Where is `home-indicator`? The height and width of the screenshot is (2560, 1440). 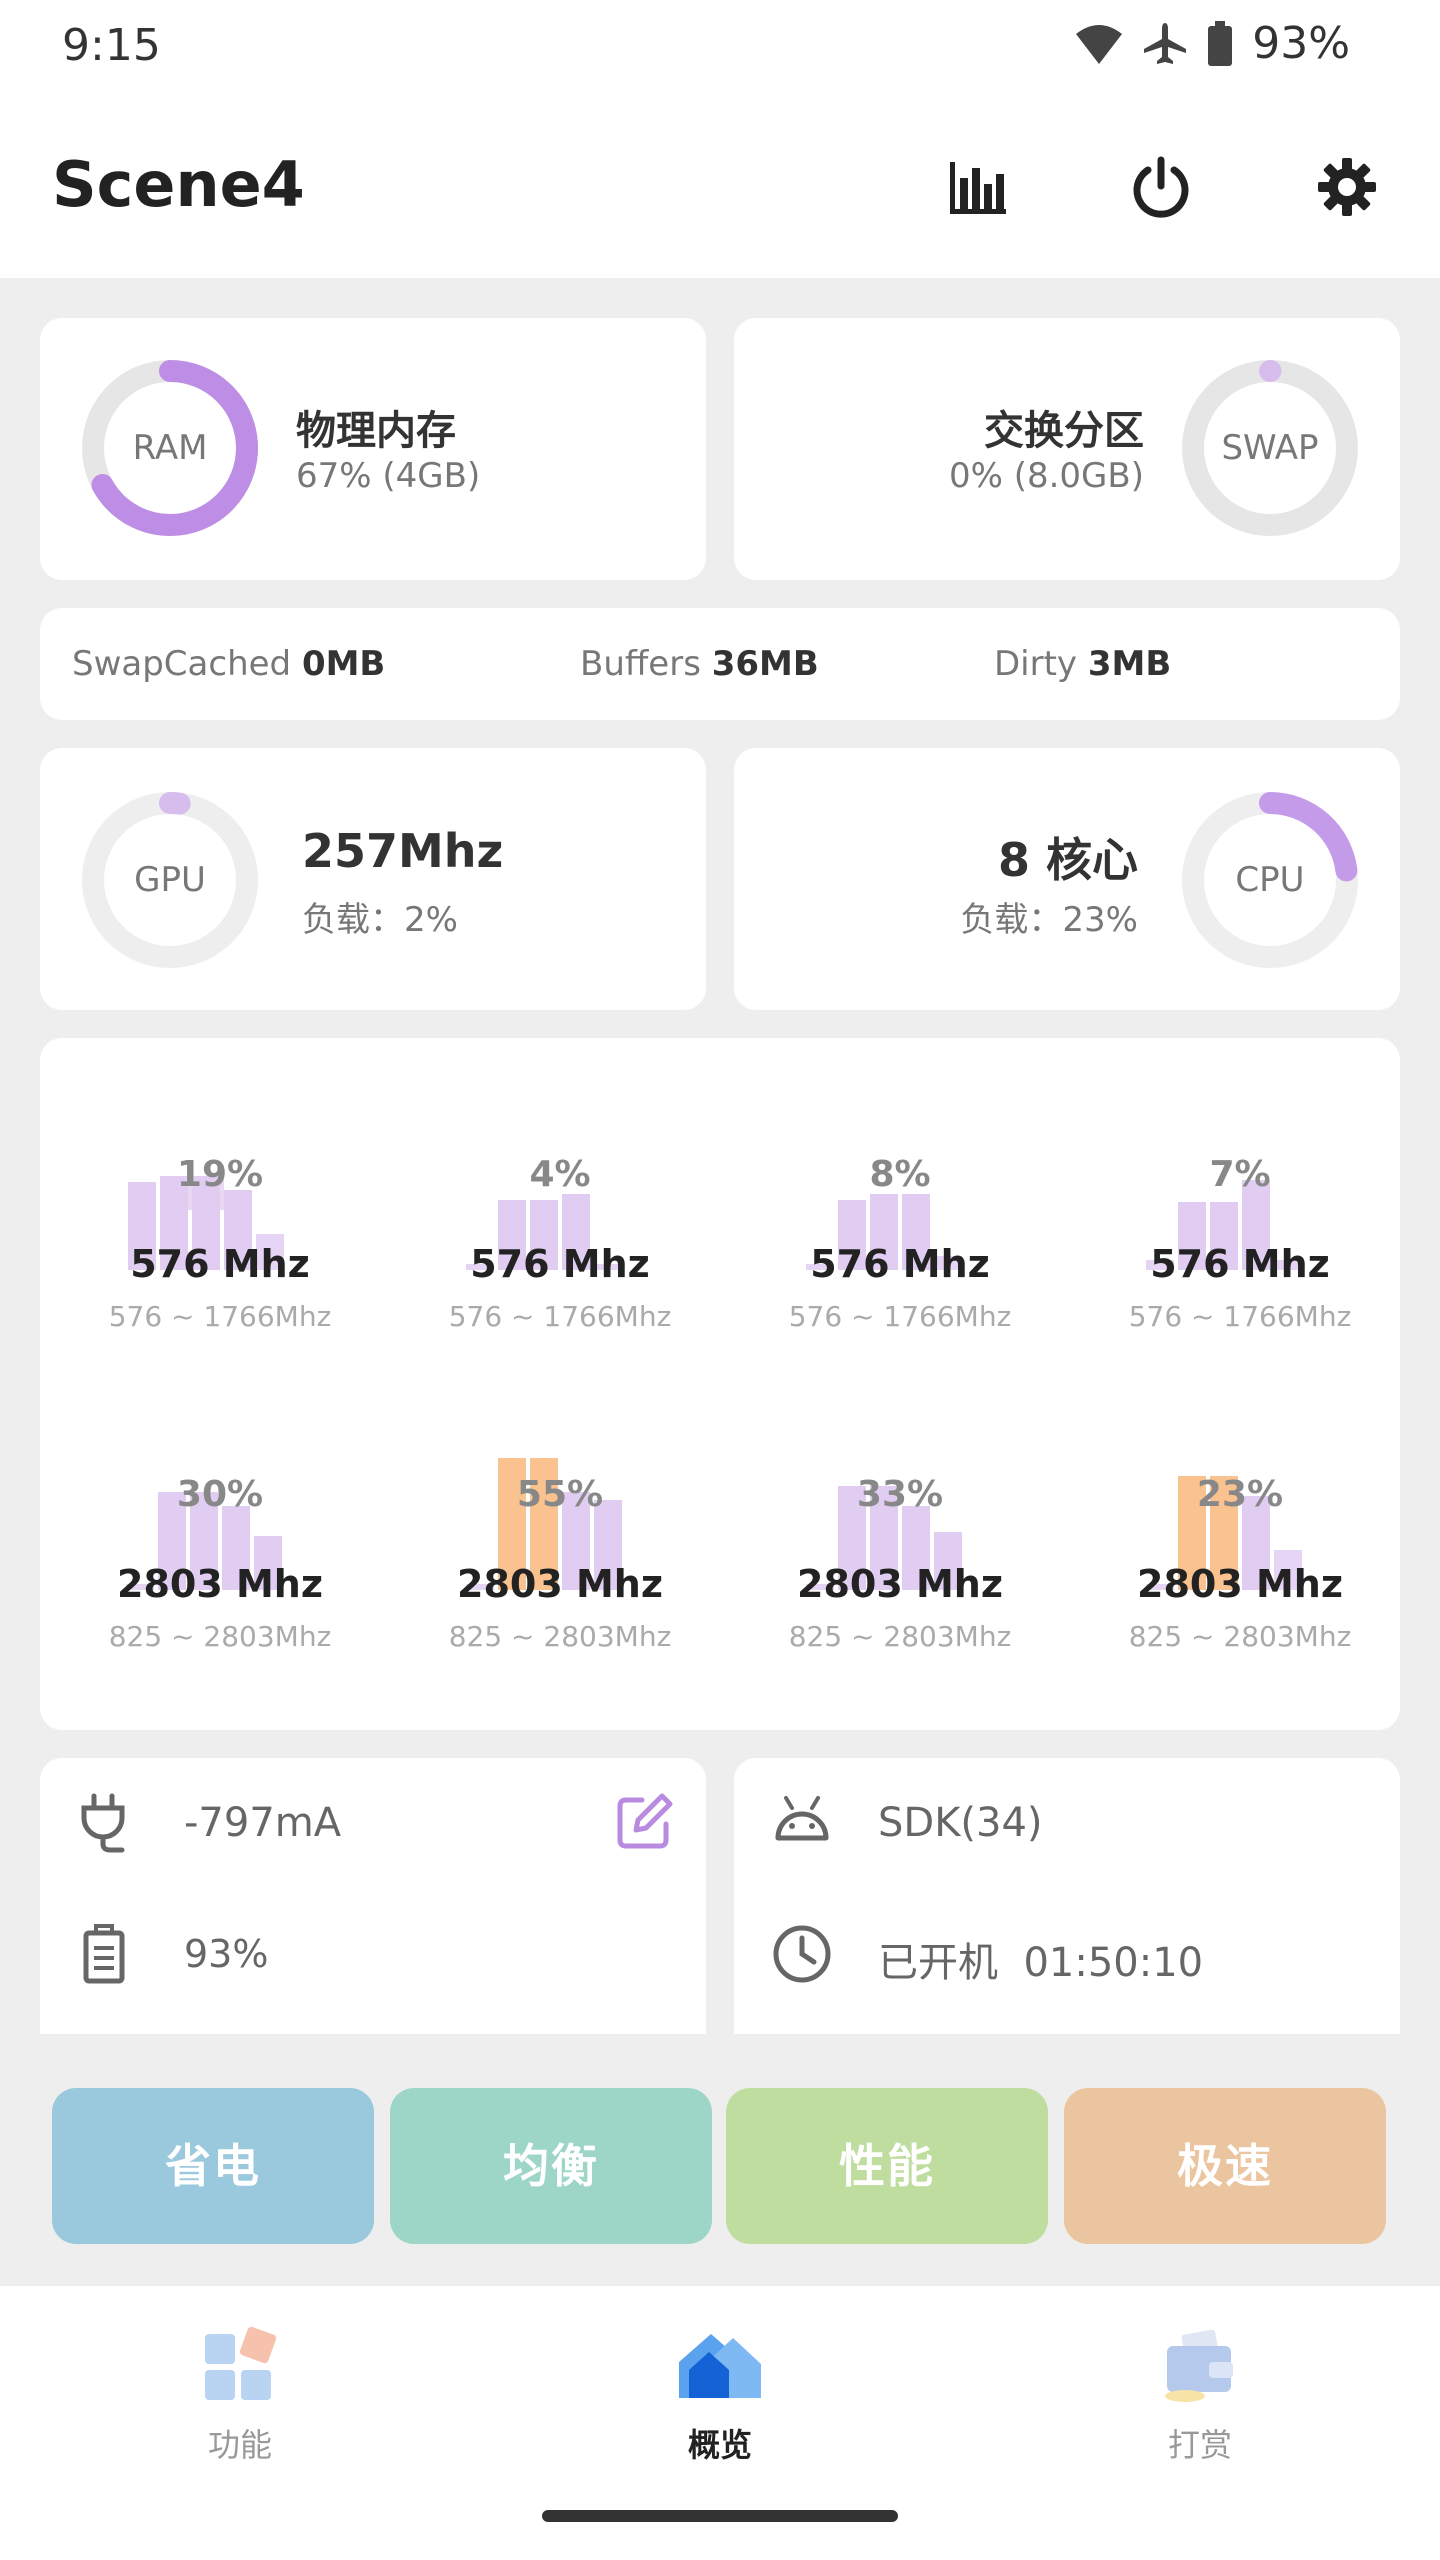
home-indicator is located at coordinates (720, 2516).